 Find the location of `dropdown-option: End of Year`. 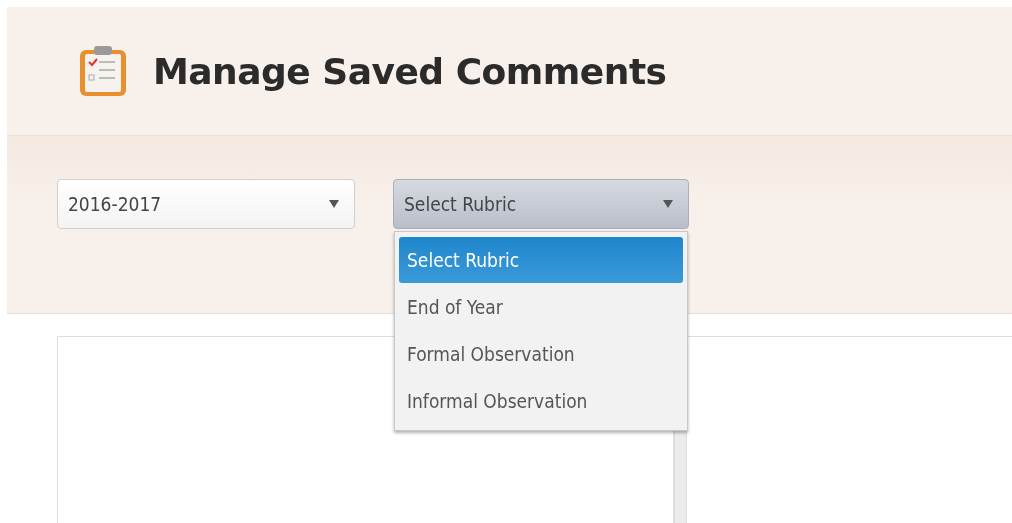

dropdown-option: End of Year is located at coordinates (541, 306).